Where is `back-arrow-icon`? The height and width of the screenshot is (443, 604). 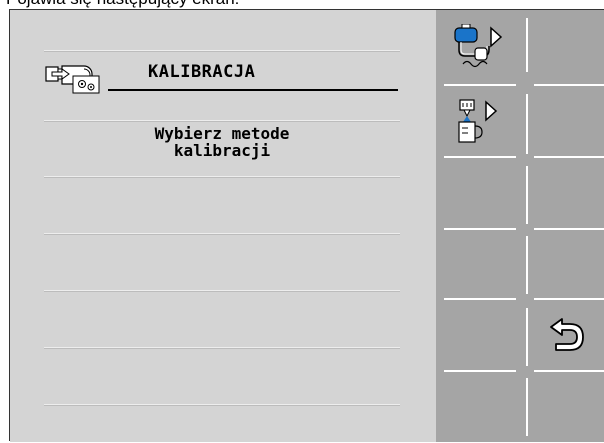
back-arrow-icon is located at coordinates (567, 334).